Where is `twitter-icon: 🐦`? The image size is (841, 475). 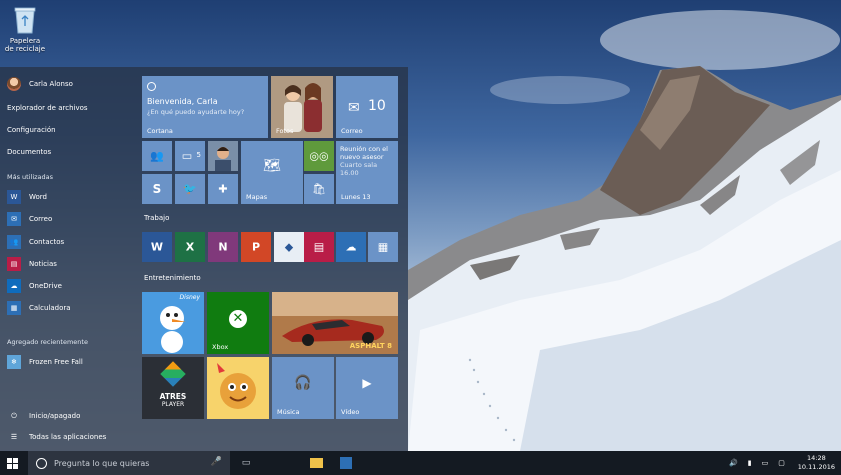 twitter-icon: 🐦 is located at coordinates (190, 189).